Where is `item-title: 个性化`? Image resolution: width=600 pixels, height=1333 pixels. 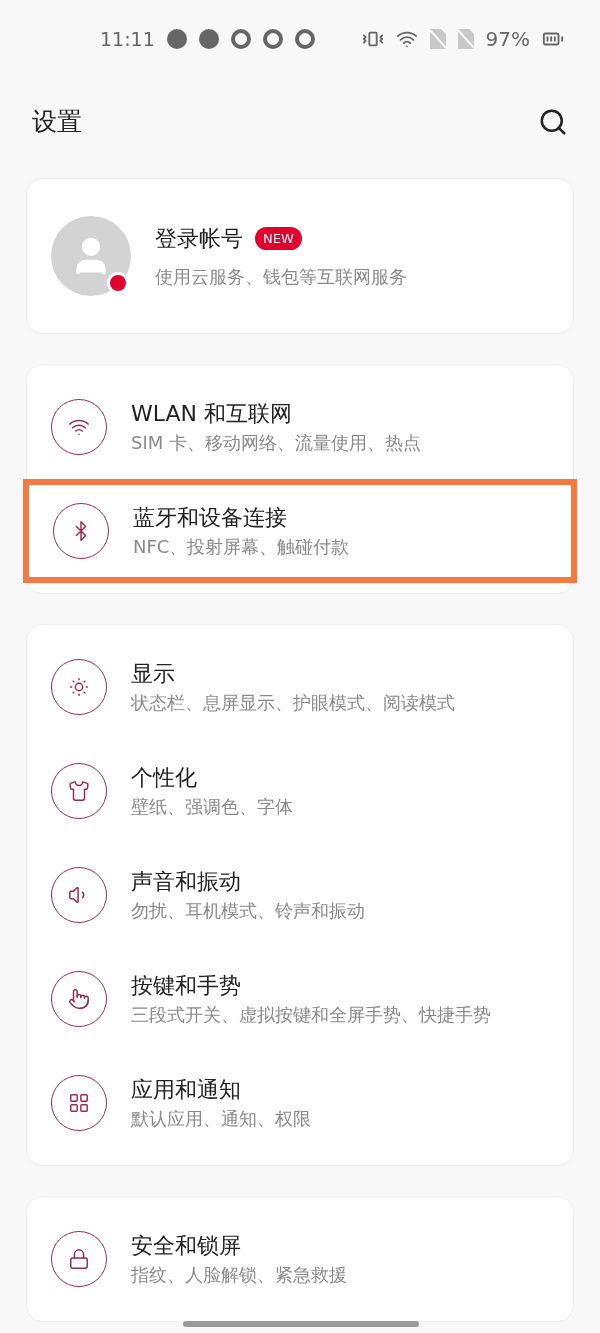
item-title: 个性化 is located at coordinates (164, 778).